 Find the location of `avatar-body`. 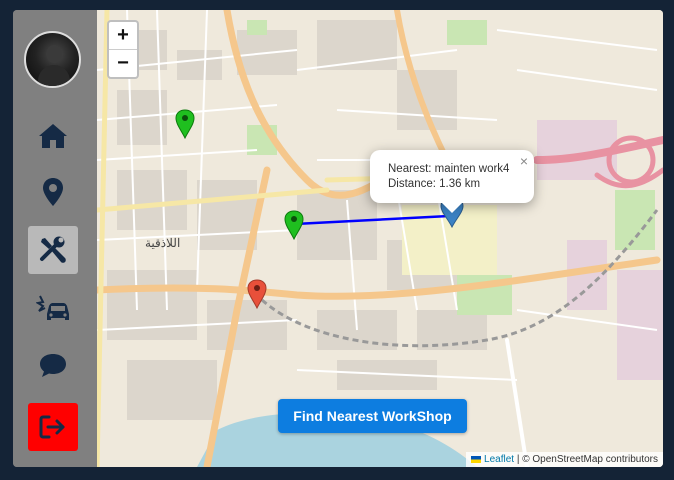

avatar-body is located at coordinates (54, 75).